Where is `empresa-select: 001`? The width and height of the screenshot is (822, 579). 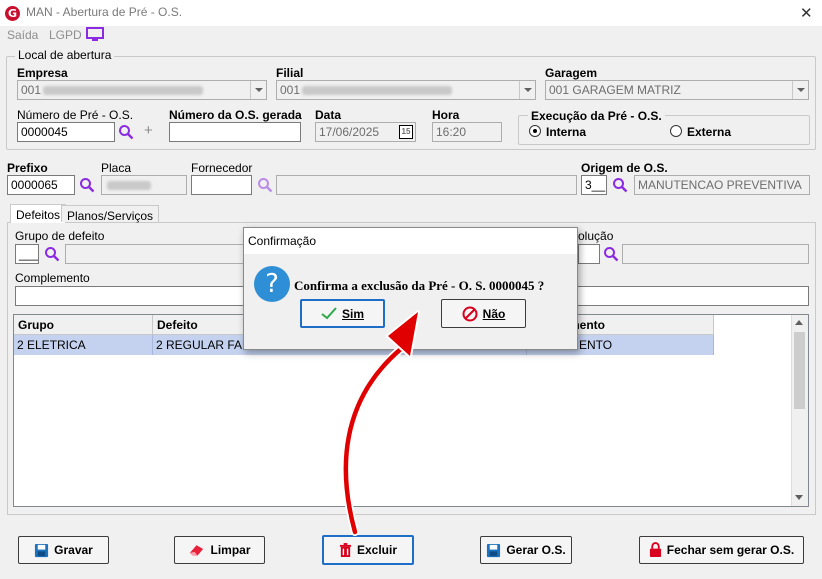
empresa-select: 001 is located at coordinates (142, 90).